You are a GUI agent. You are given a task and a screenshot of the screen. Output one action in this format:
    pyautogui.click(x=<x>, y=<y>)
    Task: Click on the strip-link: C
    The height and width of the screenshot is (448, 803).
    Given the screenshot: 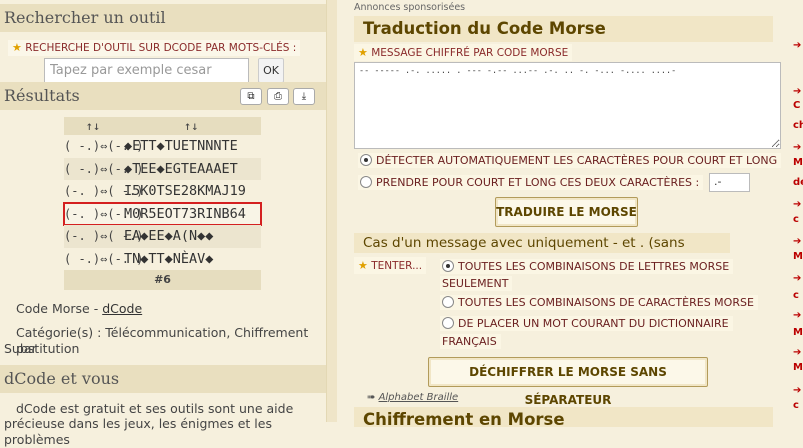 What is the action you would take?
    pyautogui.click(x=796, y=105)
    